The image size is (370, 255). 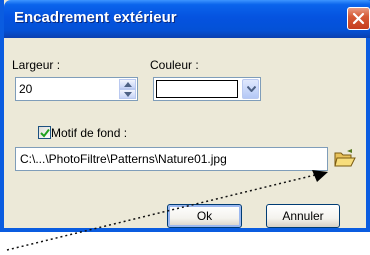 I want to click on checkmark-icon, so click(x=45, y=133).